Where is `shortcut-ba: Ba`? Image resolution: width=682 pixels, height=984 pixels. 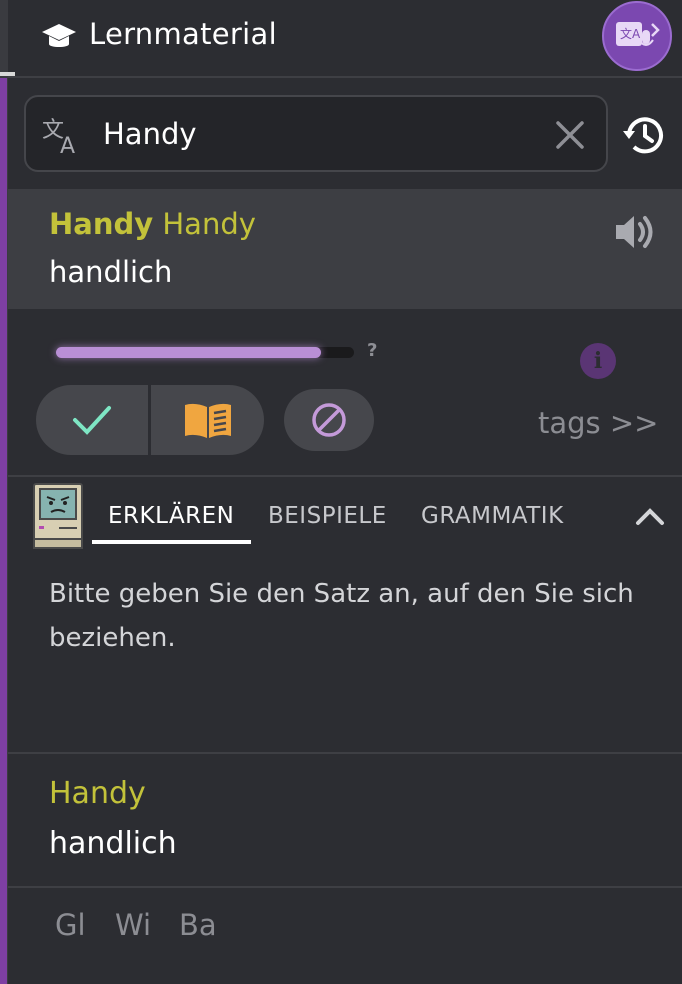 shortcut-ba: Ba is located at coordinates (198, 925).